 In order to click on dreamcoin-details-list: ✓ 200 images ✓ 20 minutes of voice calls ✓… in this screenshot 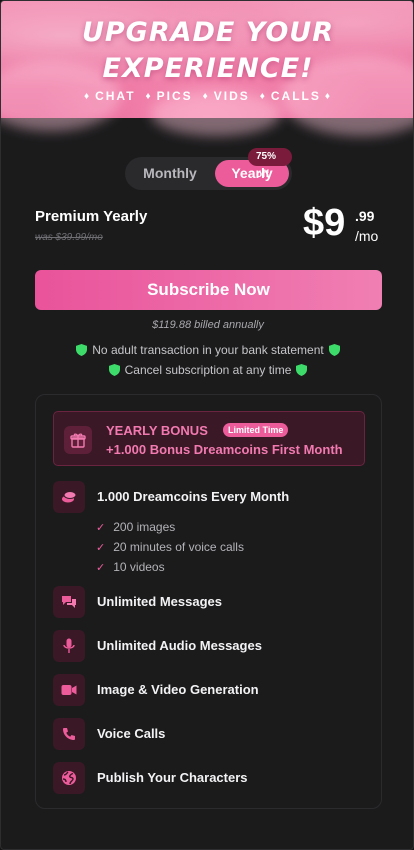, I will do `click(170, 547)`.